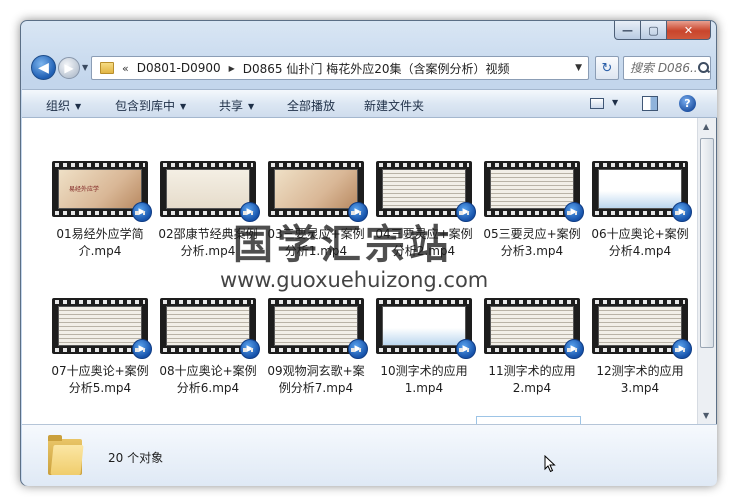 This screenshot has width=737, height=503. I want to click on file-name: 10测字术的应用1.mp4, so click(424, 379).